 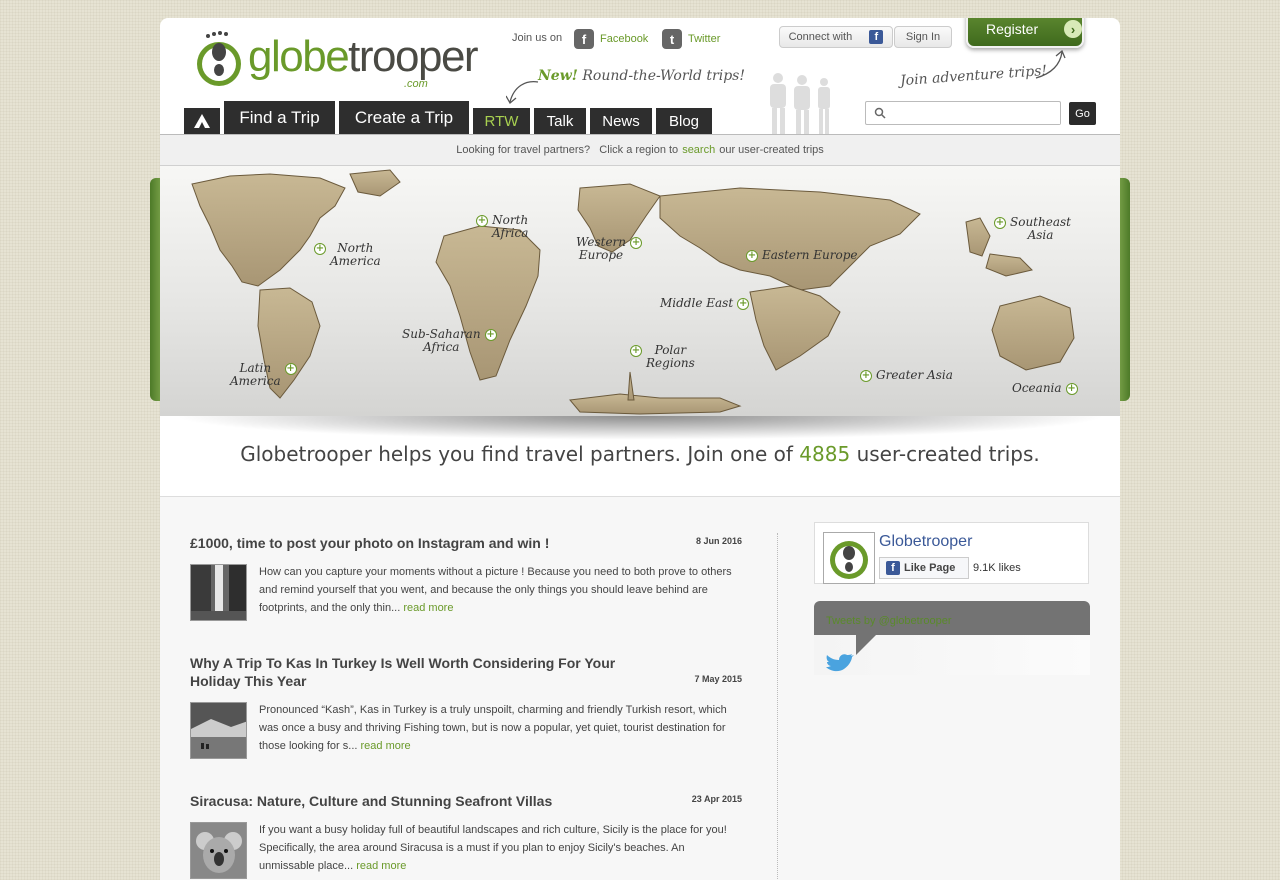 I want to click on article-date: 23 Apr 2015, so click(x=716, y=799).